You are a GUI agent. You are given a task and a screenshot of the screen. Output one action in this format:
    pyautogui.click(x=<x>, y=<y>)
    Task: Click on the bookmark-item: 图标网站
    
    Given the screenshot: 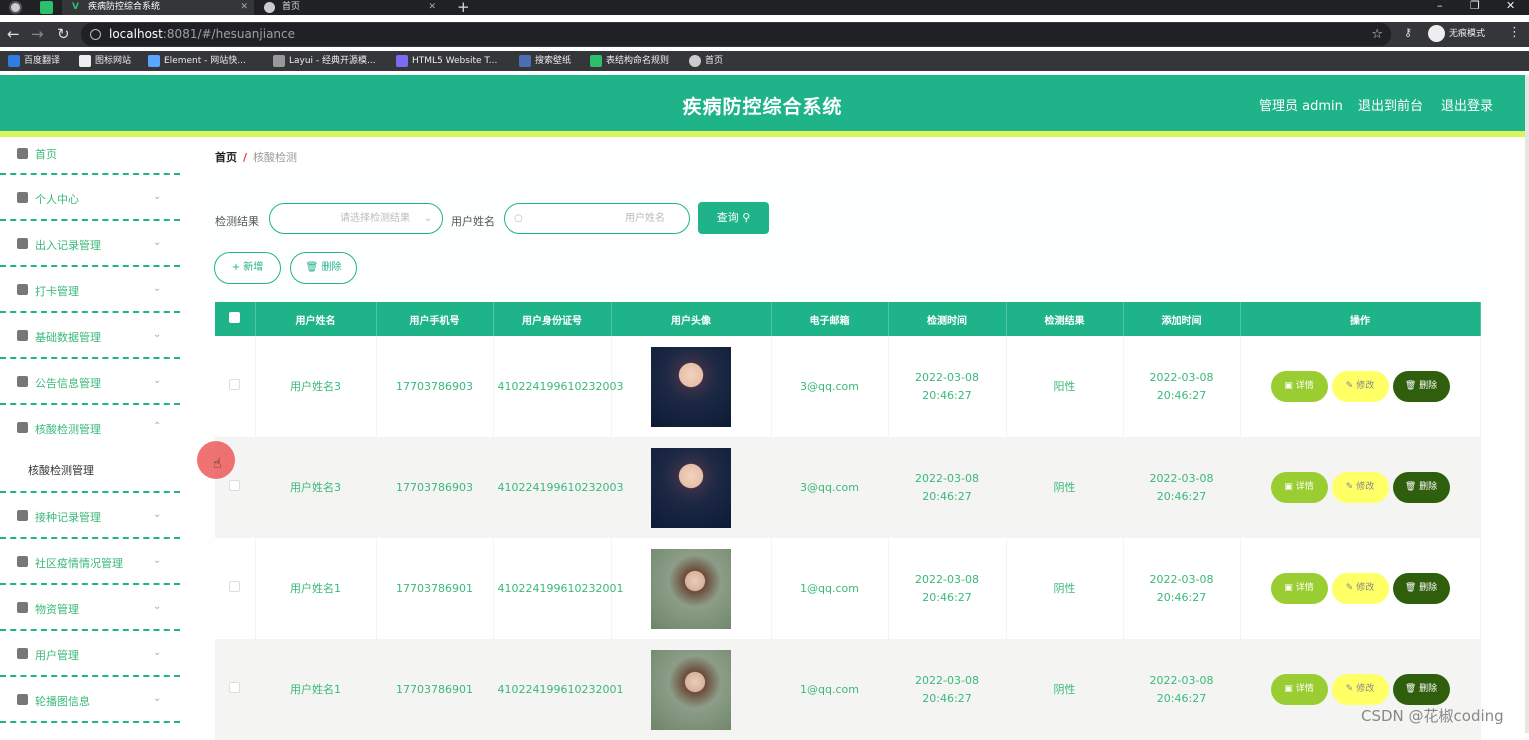 What is the action you would take?
    pyautogui.click(x=105, y=61)
    